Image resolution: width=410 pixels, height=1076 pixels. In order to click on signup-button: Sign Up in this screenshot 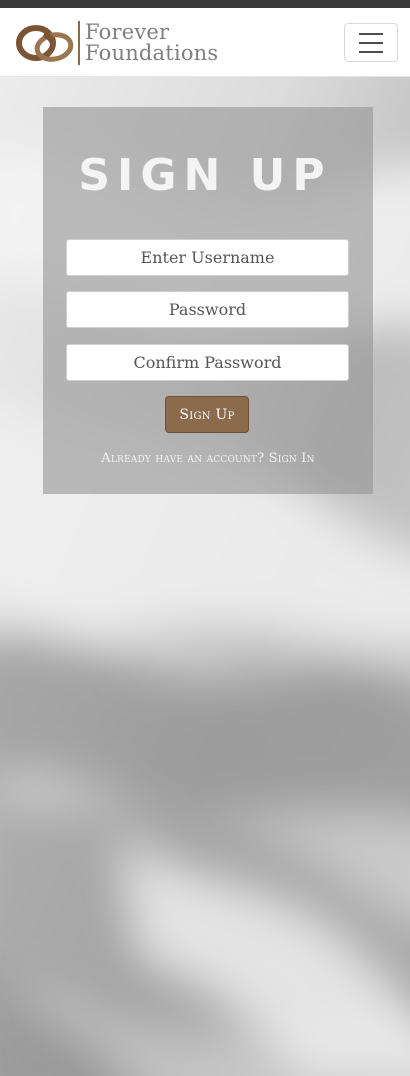, I will do `click(207, 414)`.